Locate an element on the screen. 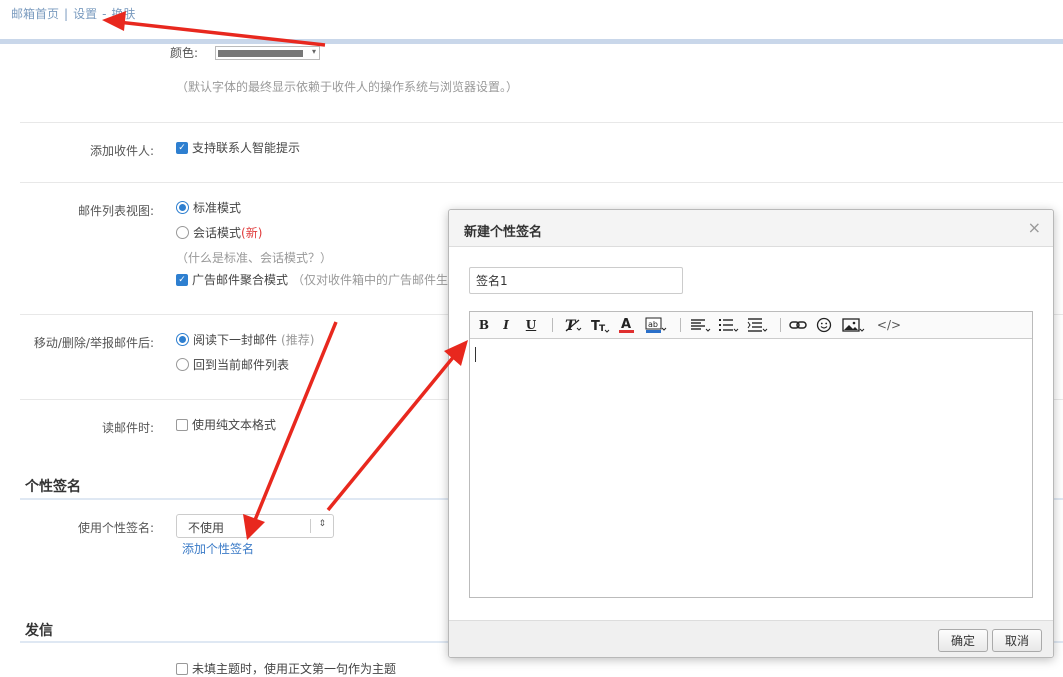  text-caret is located at coordinates (475, 354).